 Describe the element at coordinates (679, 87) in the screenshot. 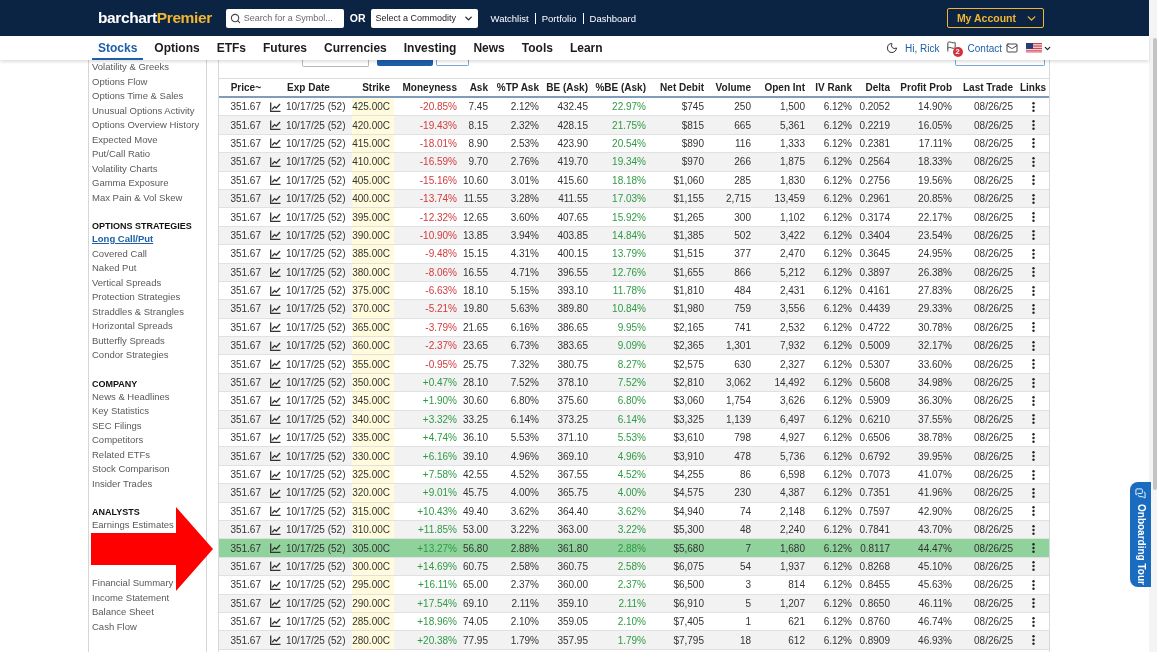

I see `column-header: Net Debit` at that location.